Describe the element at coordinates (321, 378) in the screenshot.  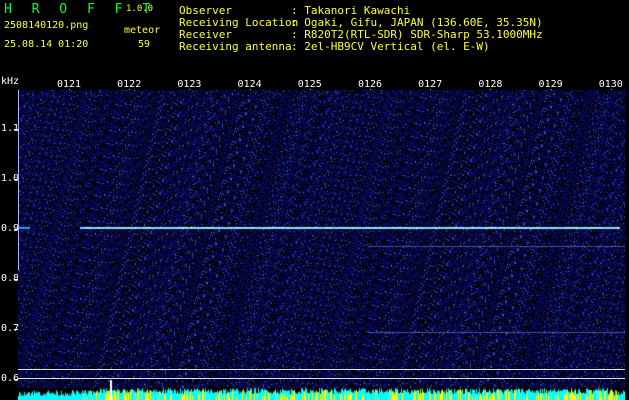
I see `reference-line-lower` at that location.